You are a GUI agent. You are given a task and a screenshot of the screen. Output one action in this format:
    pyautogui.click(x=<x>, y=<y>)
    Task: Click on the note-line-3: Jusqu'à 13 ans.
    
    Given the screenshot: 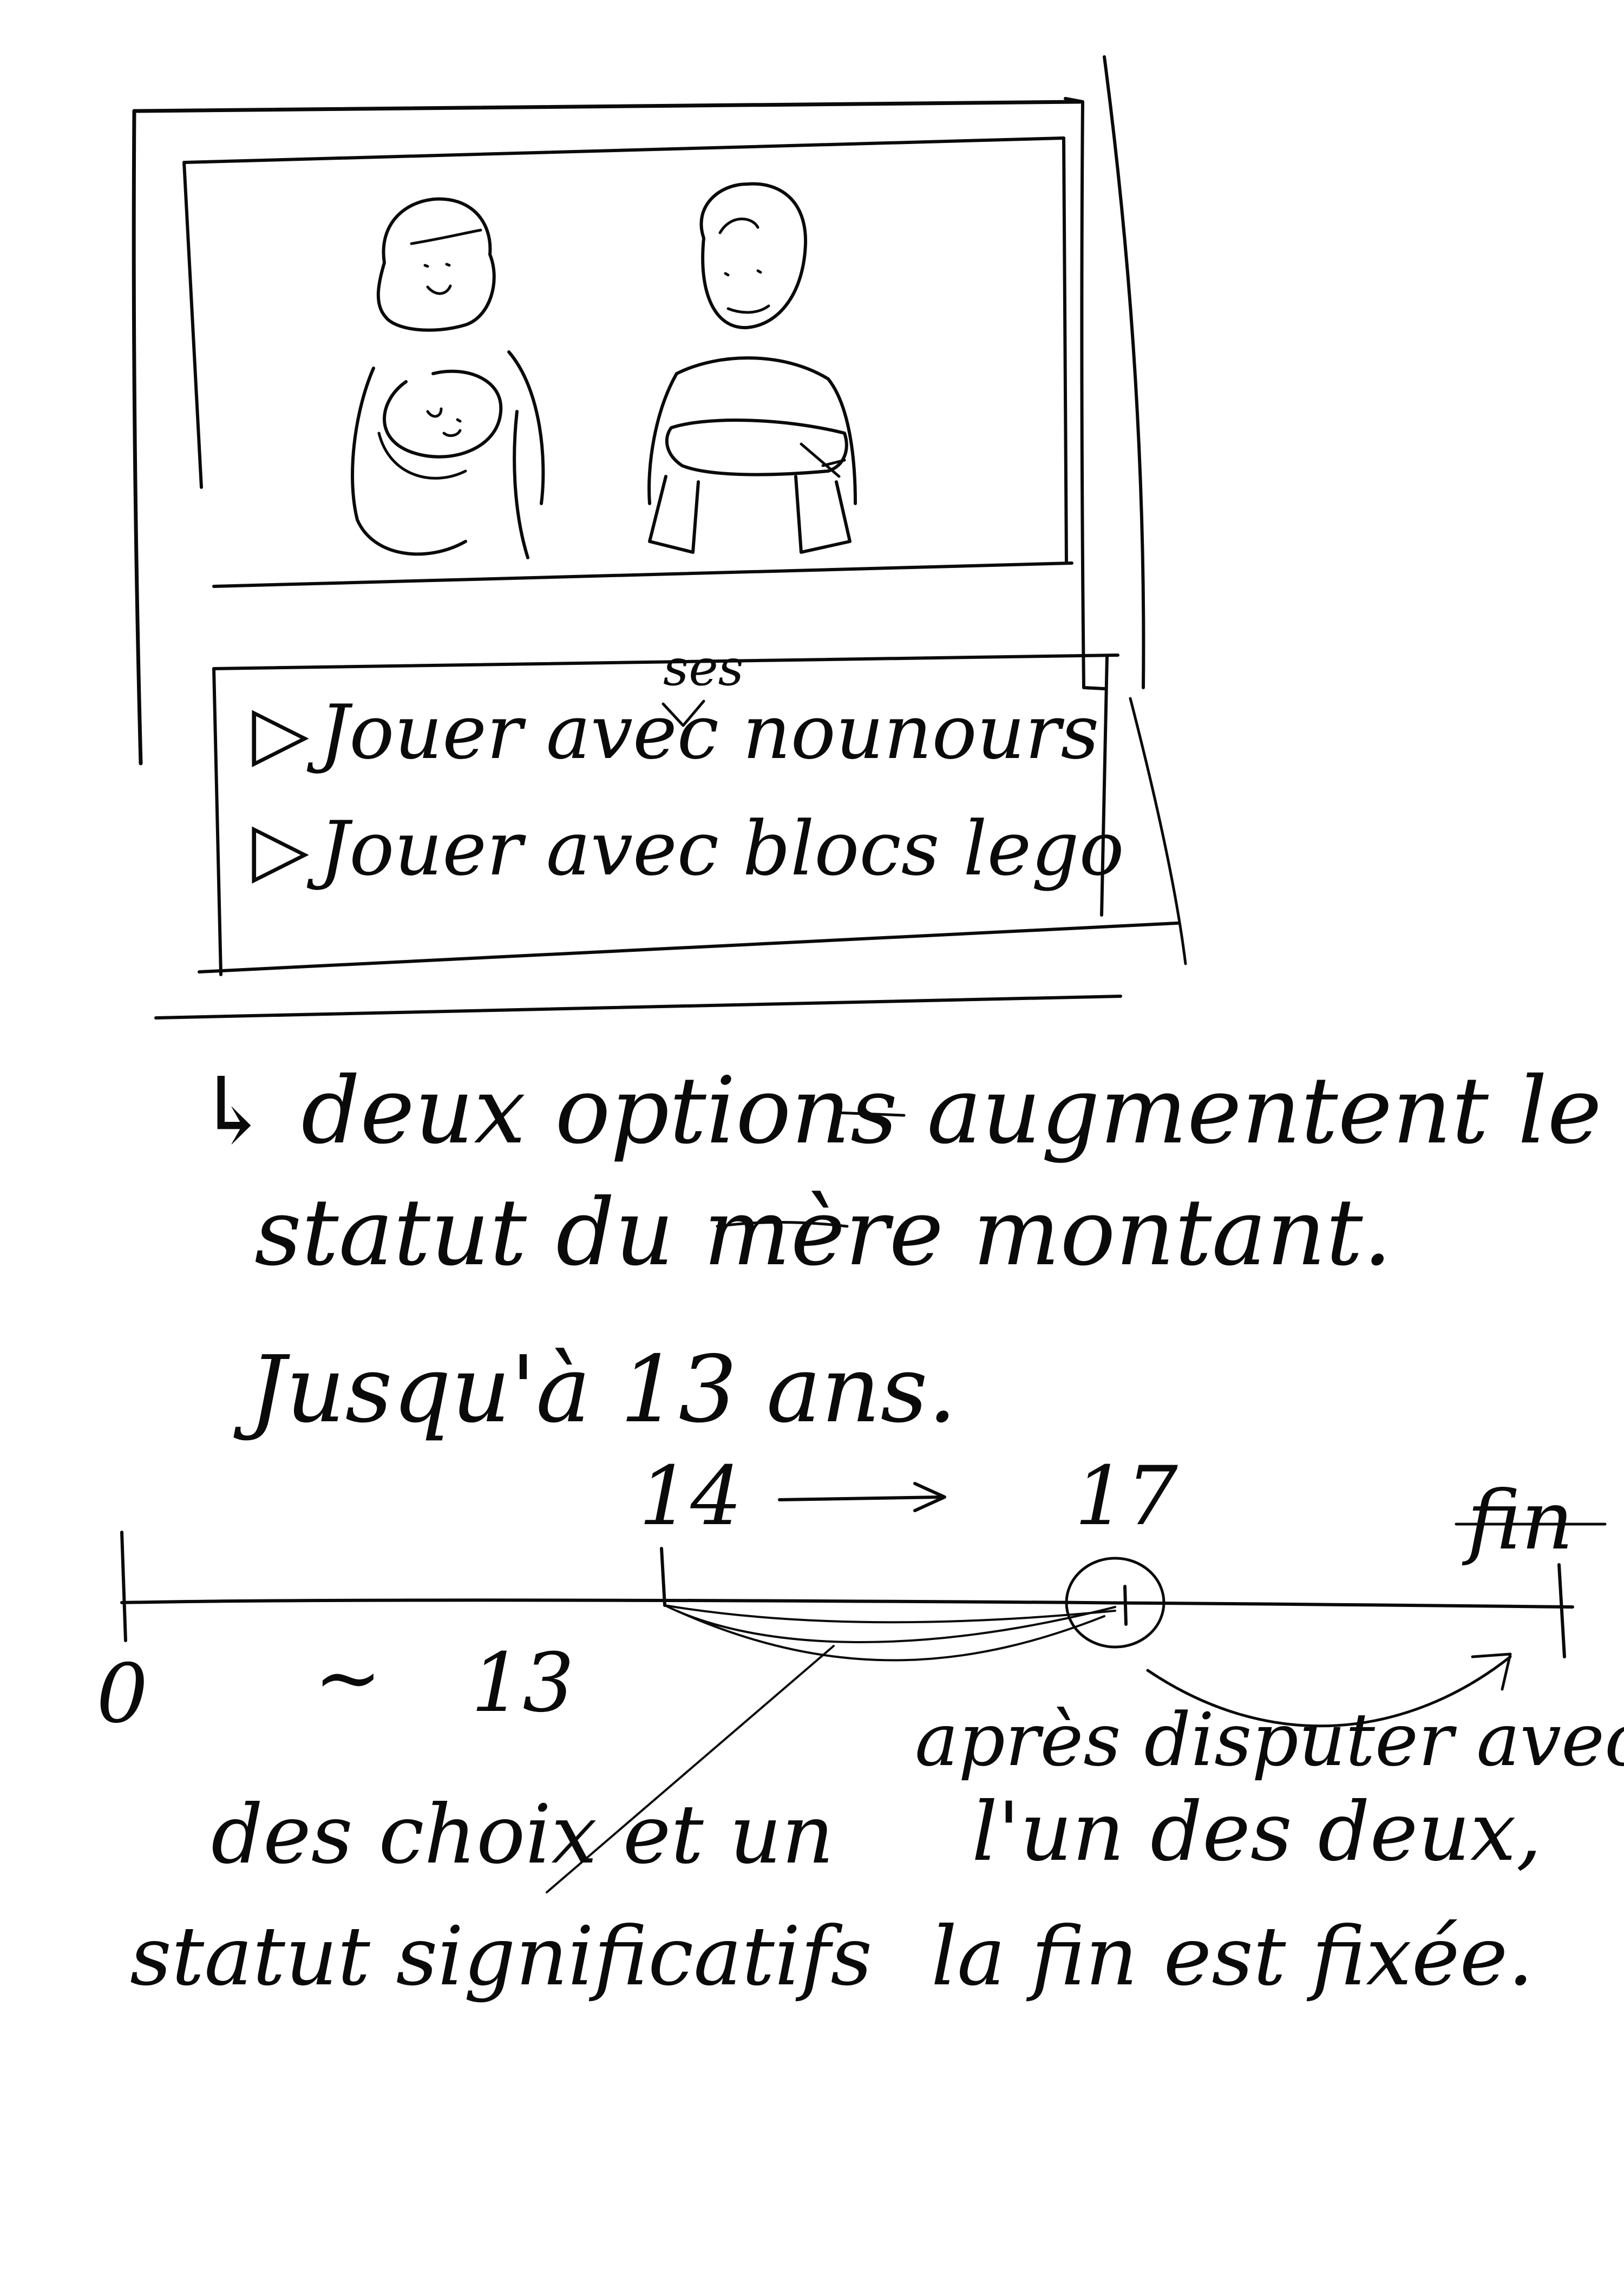 What is the action you would take?
    pyautogui.click(x=595, y=1389)
    